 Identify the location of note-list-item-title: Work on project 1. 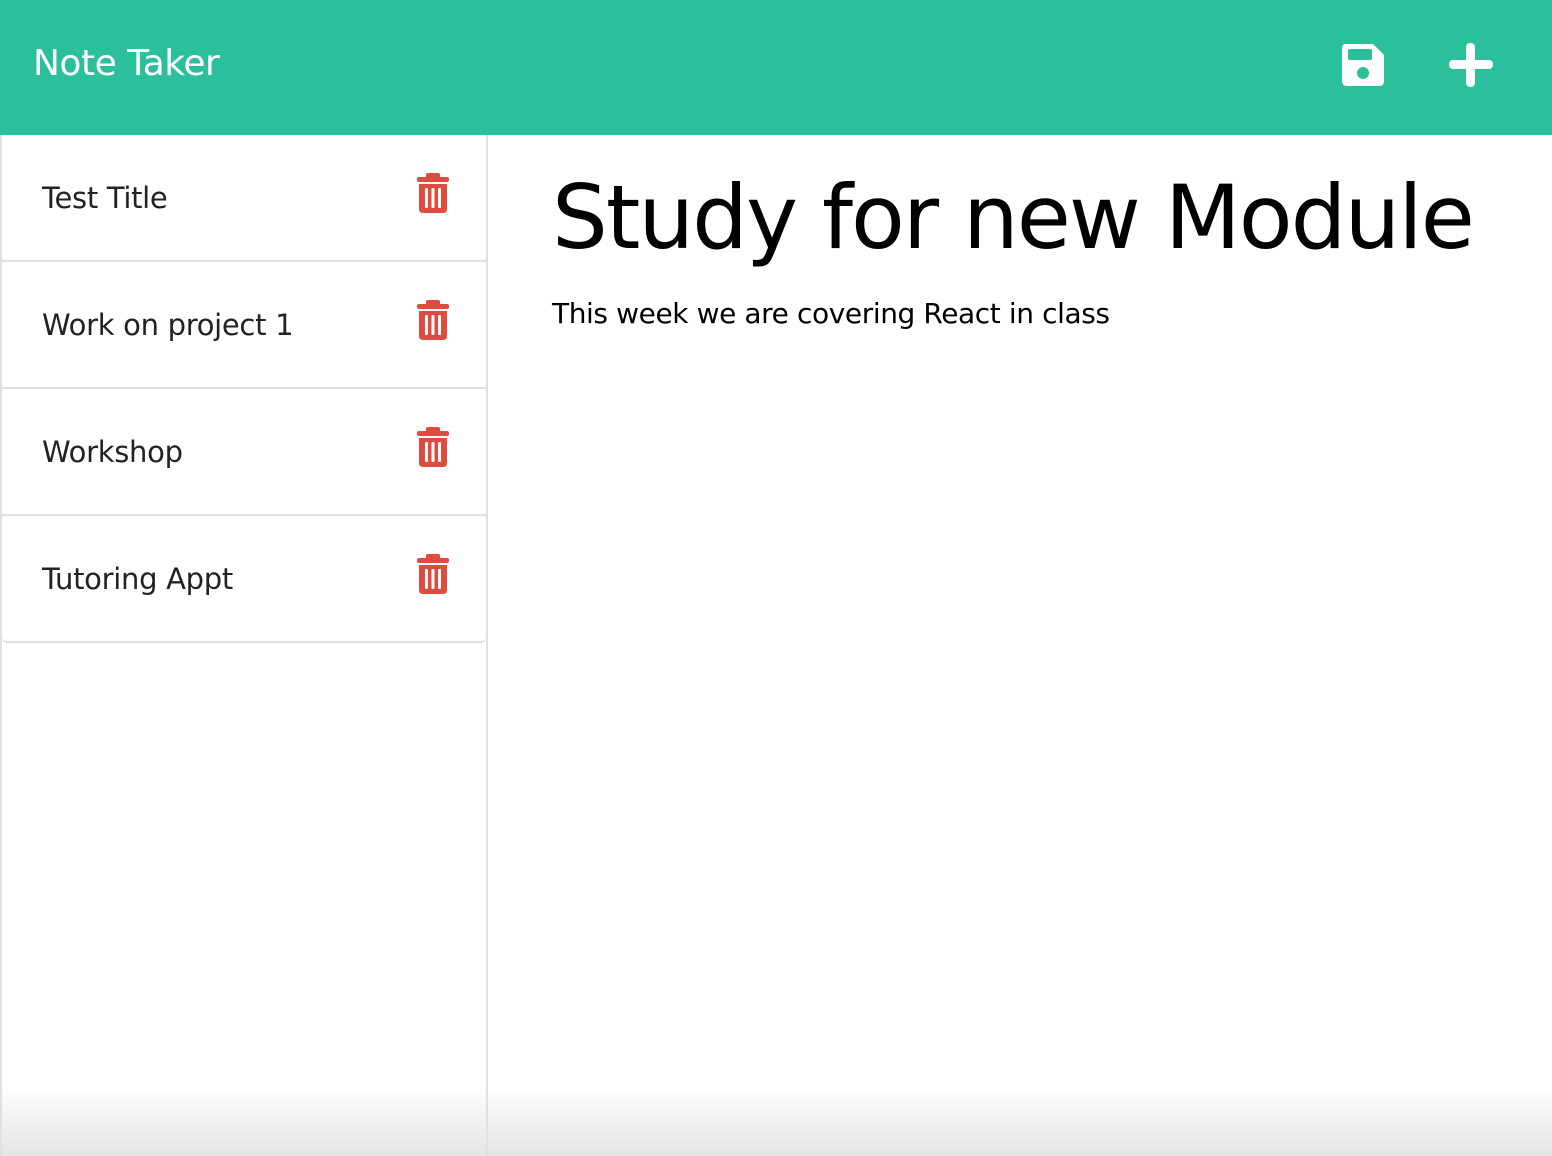
(168, 325).